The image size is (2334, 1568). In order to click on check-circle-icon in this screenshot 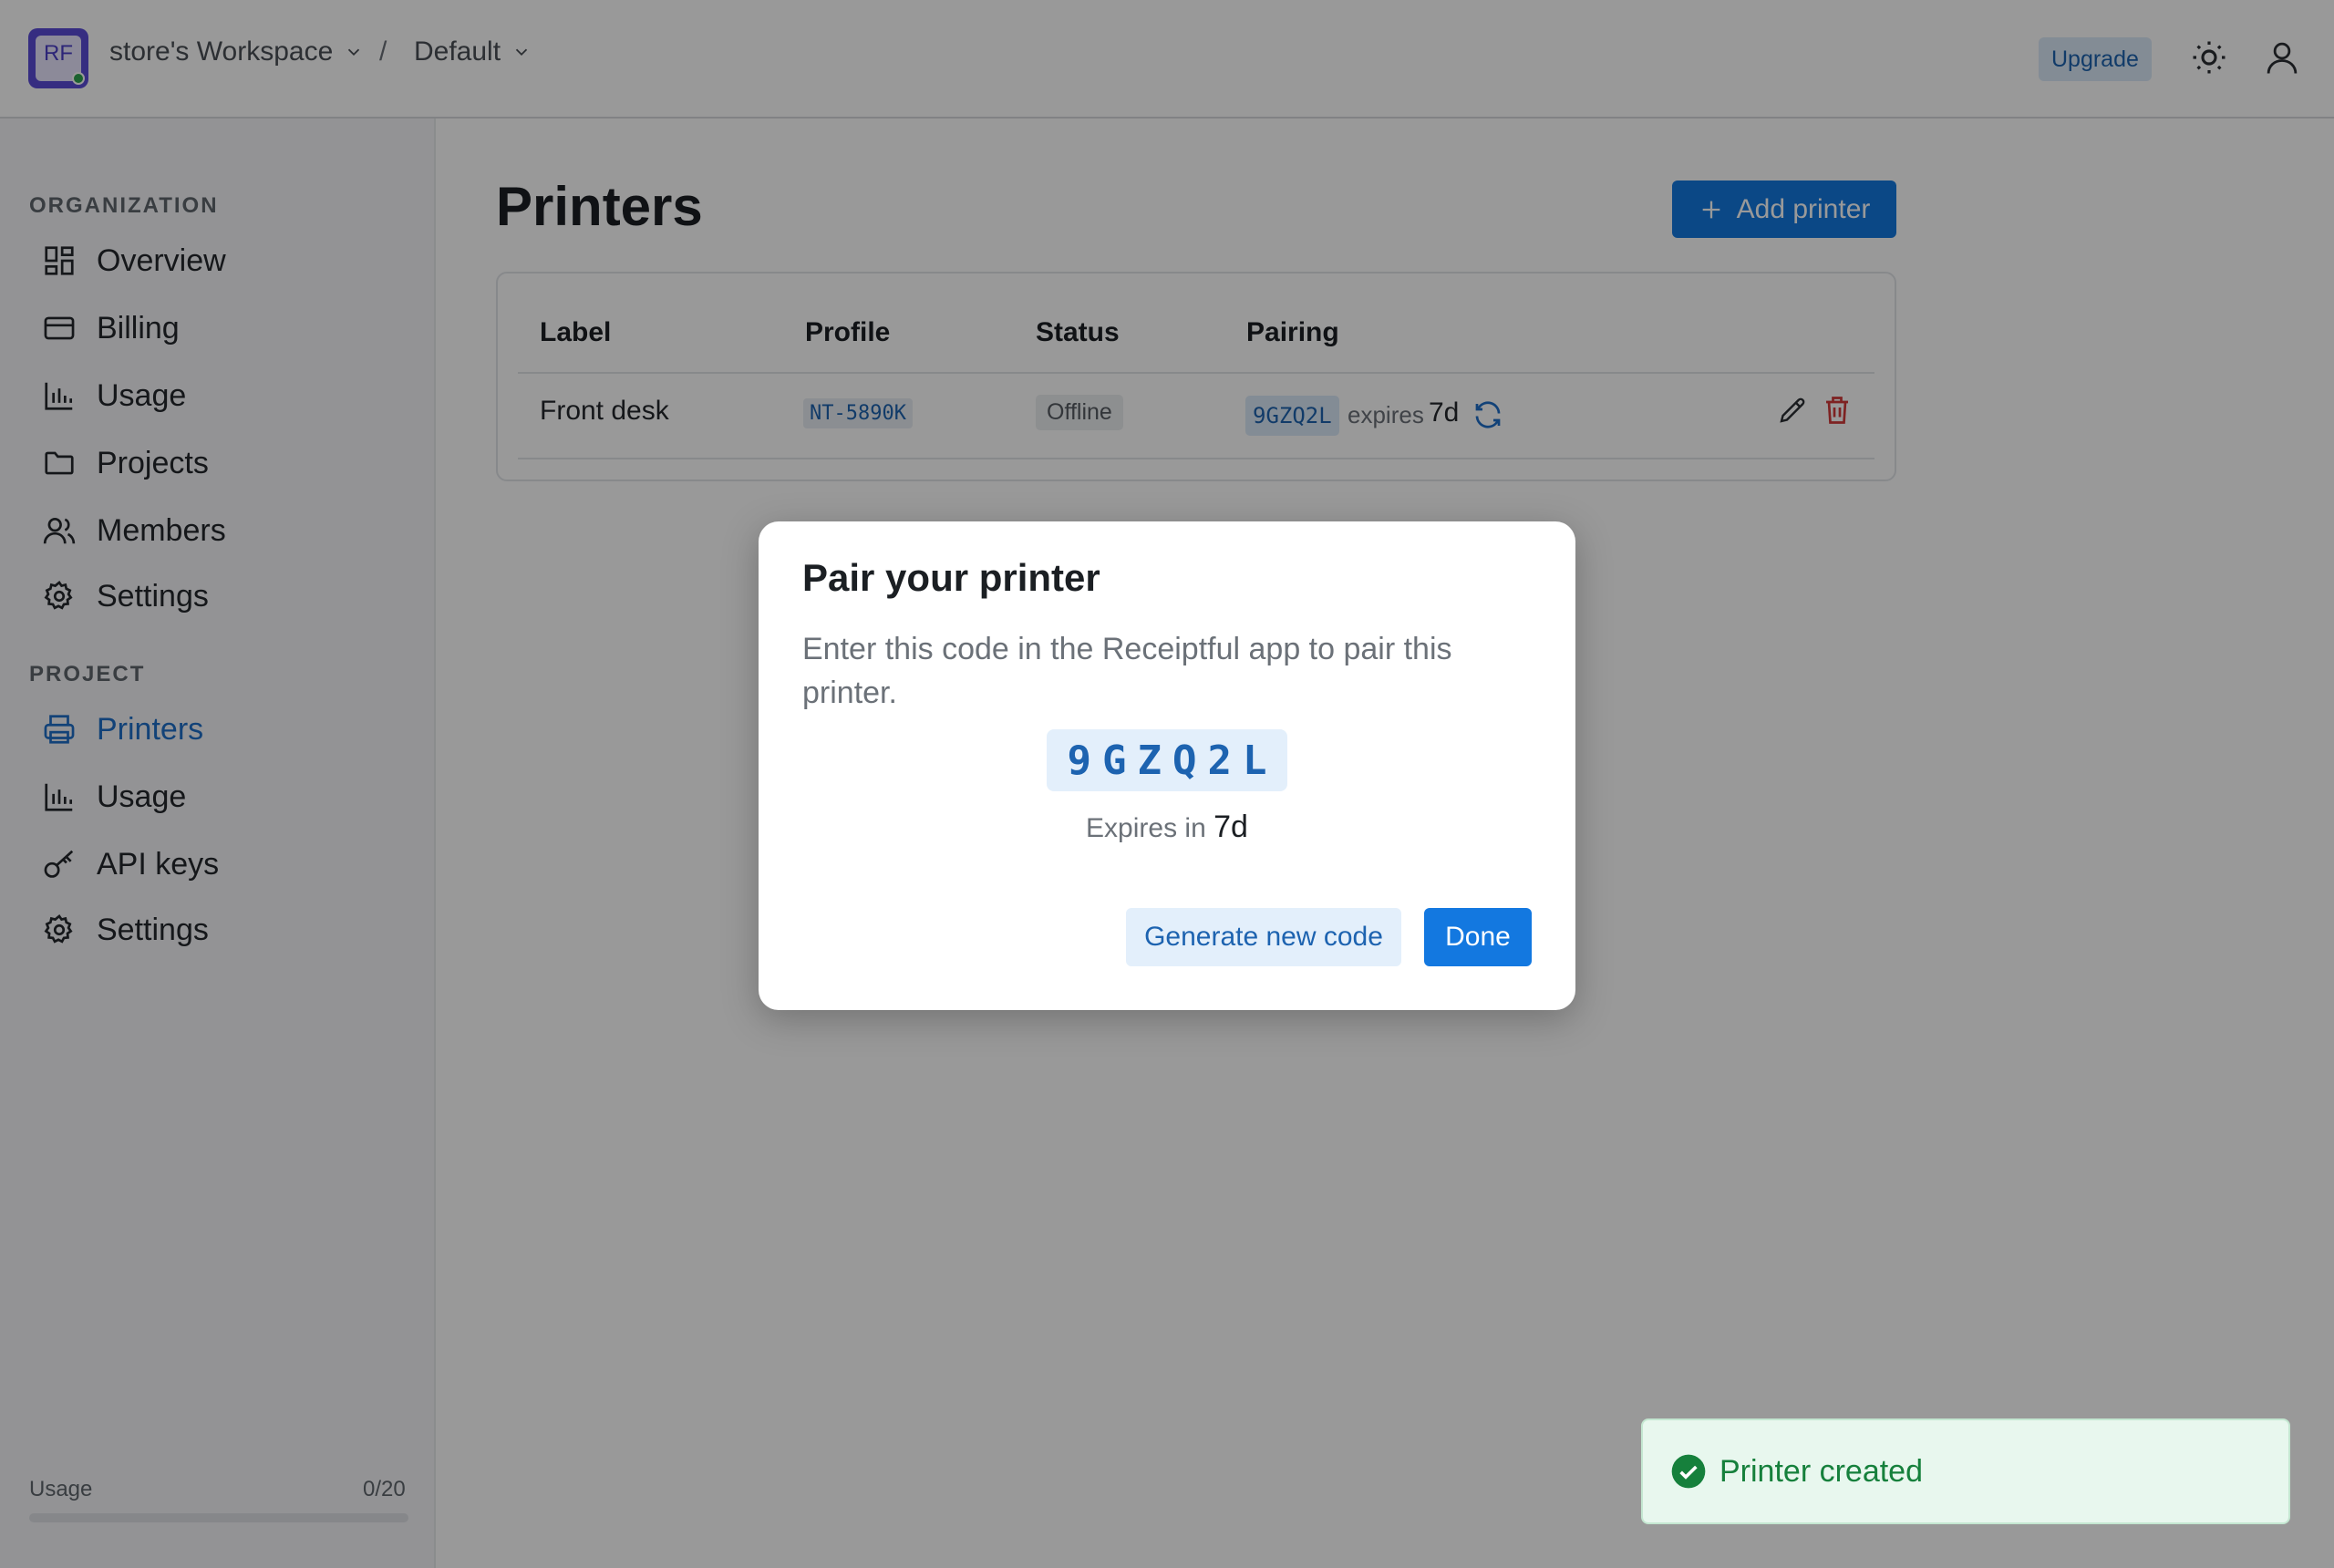, I will do `click(1689, 1471)`.